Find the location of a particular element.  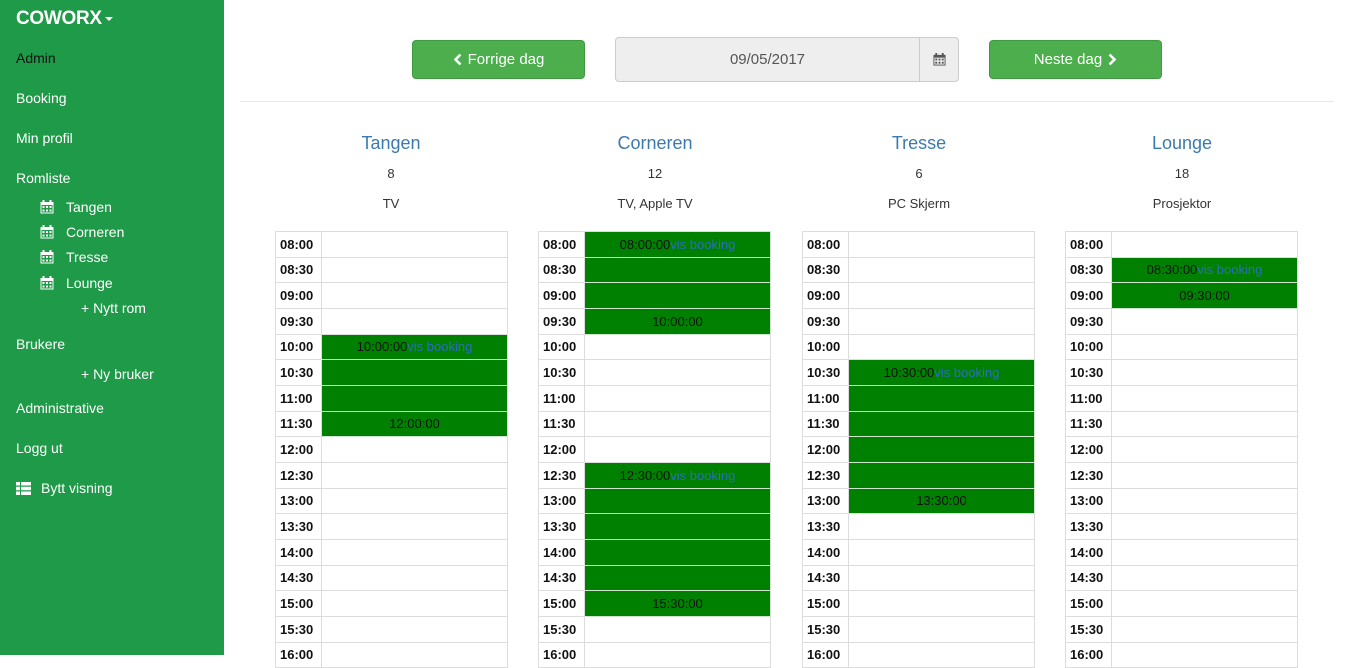

nav-min-profil: Min profil is located at coordinates (44, 138).